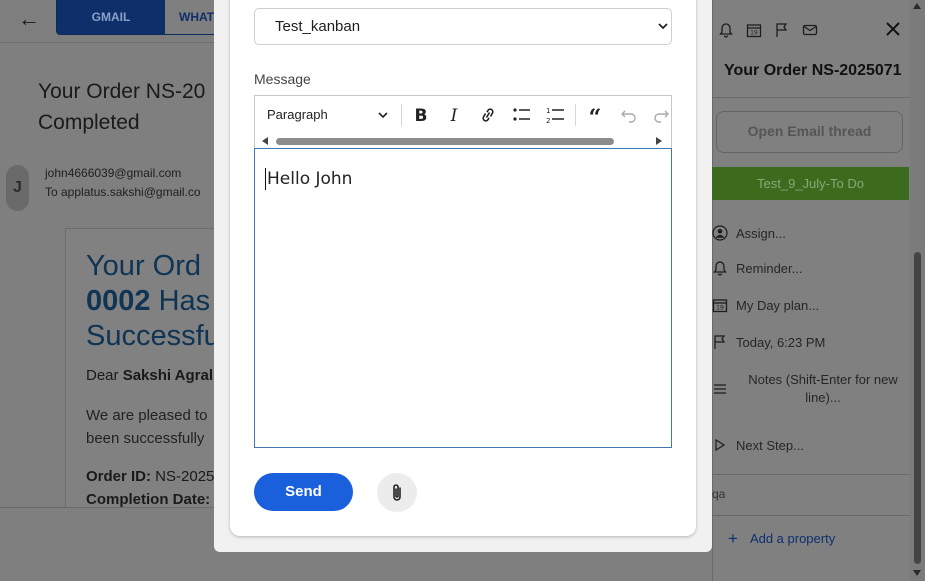  I want to click on block-format-dropdown: Paragraph, so click(297, 114).